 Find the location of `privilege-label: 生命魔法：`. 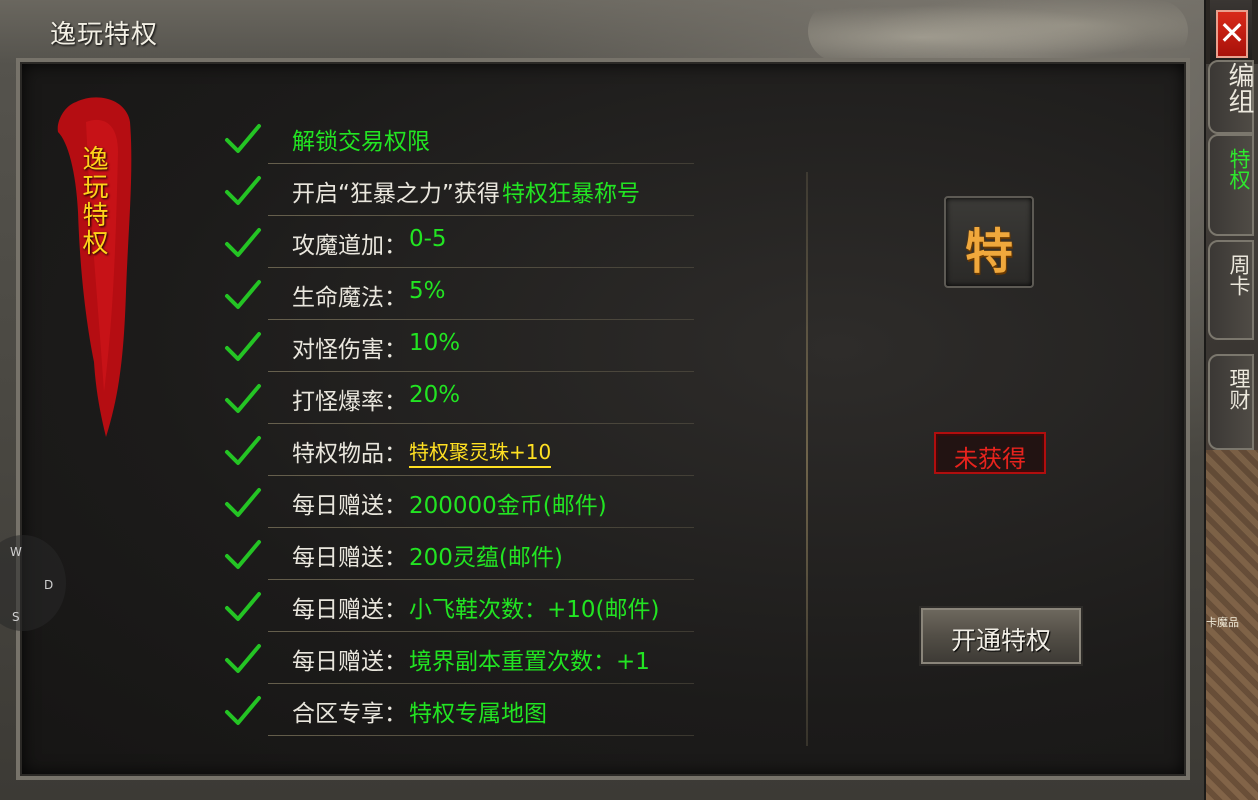

privilege-label: 生命魔法： is located at coordinates (349, 298).